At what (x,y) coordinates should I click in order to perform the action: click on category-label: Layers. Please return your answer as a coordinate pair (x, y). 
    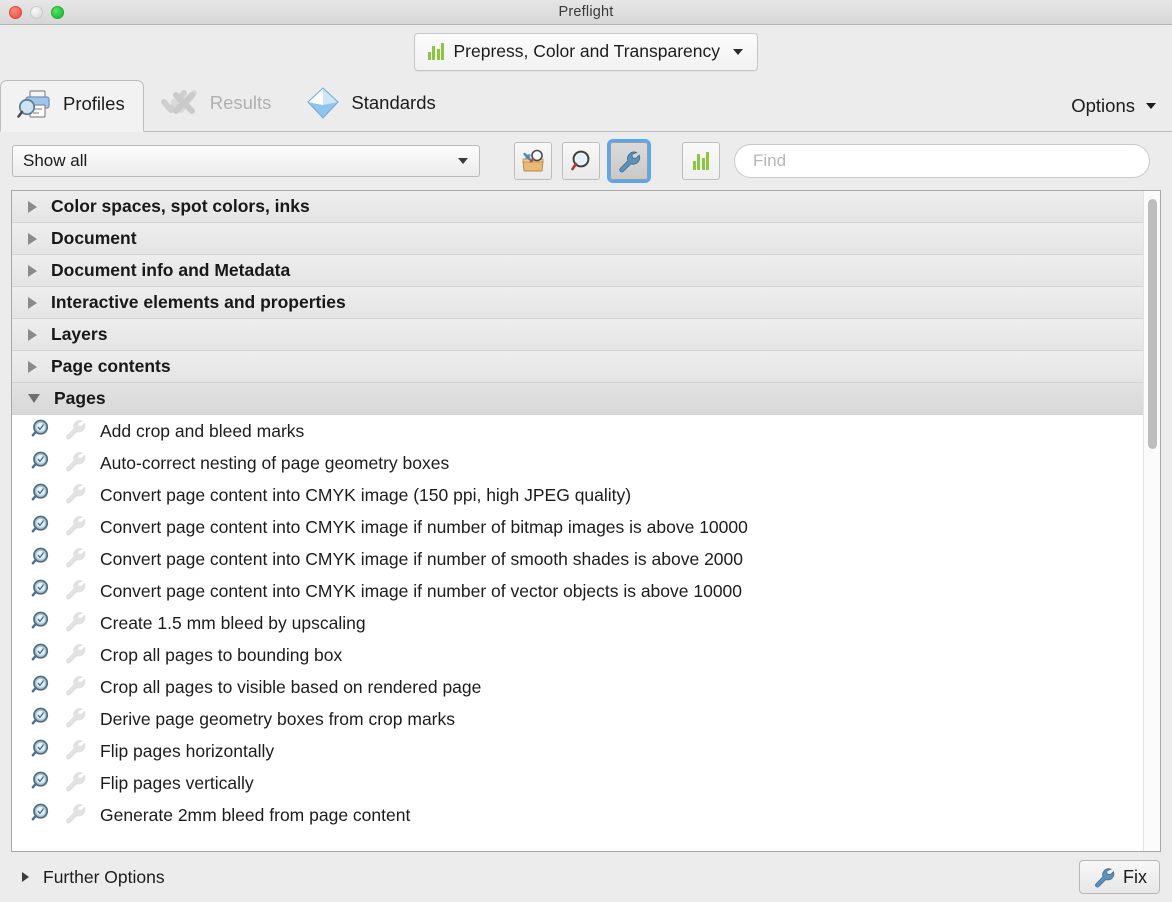
    Looking at the image, I should click on (79, 334).